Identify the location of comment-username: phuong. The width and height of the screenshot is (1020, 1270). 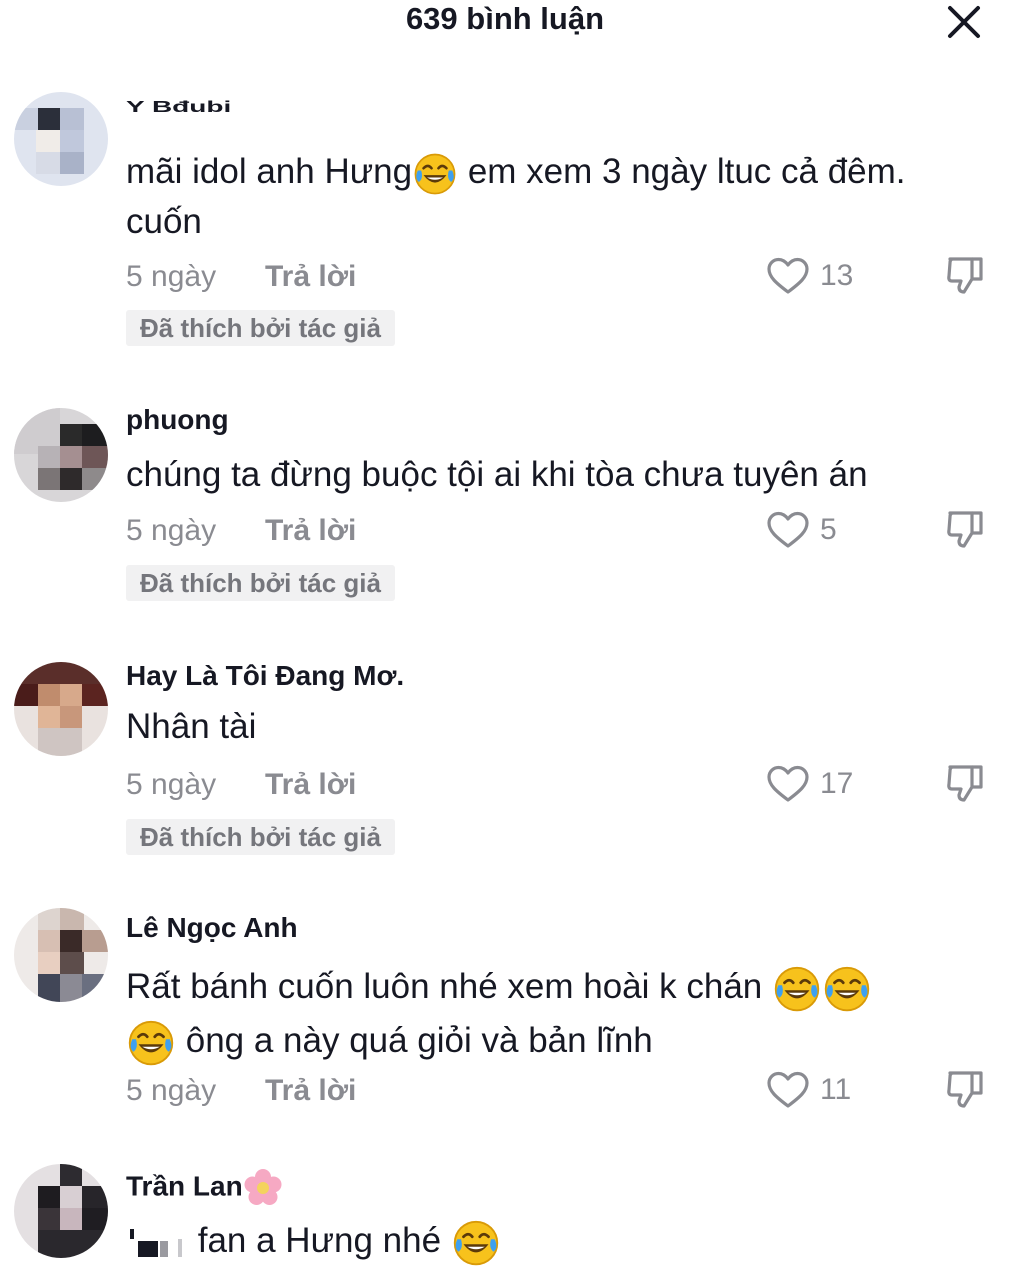
(177, 420).